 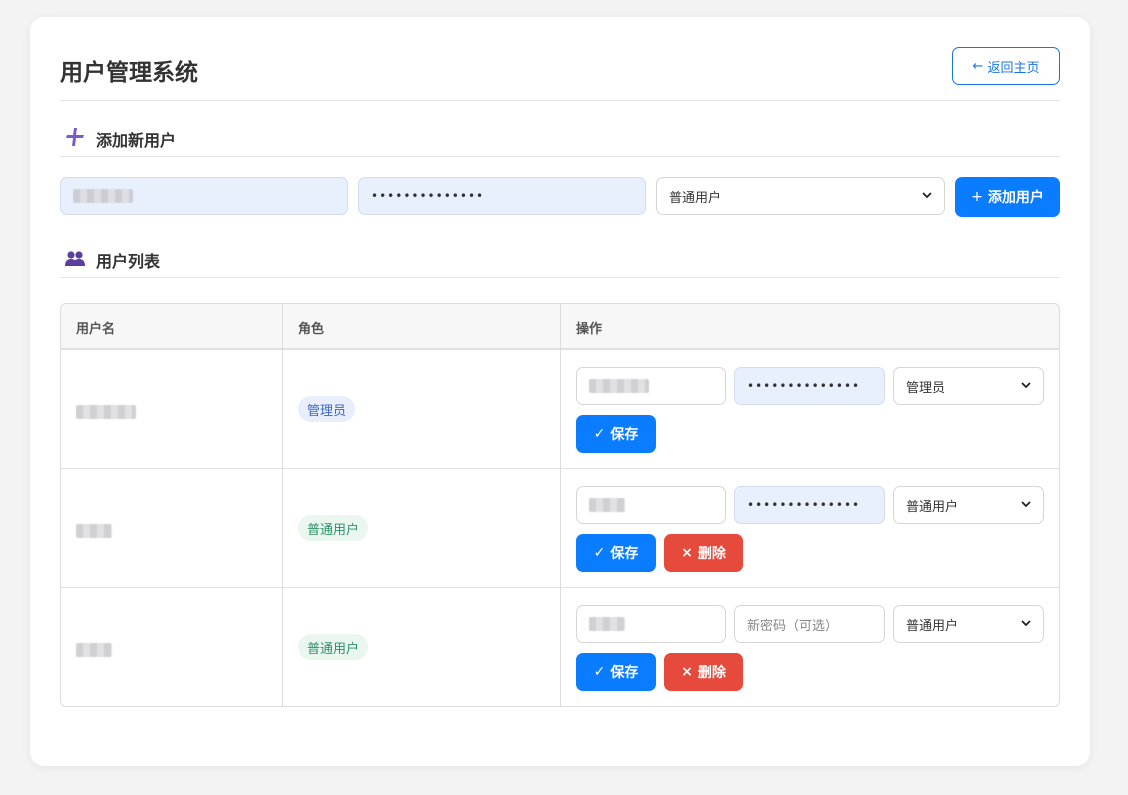 What do you see at coordinates (204, 196) in the screenshot?
I see `new-username-input` at bounding box center [204, 196].